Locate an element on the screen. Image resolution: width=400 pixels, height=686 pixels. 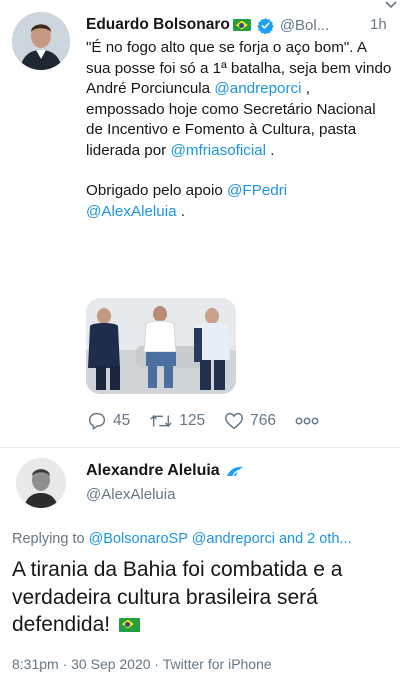
birdwatch-badge-icon is located at coordinates (234, 471).